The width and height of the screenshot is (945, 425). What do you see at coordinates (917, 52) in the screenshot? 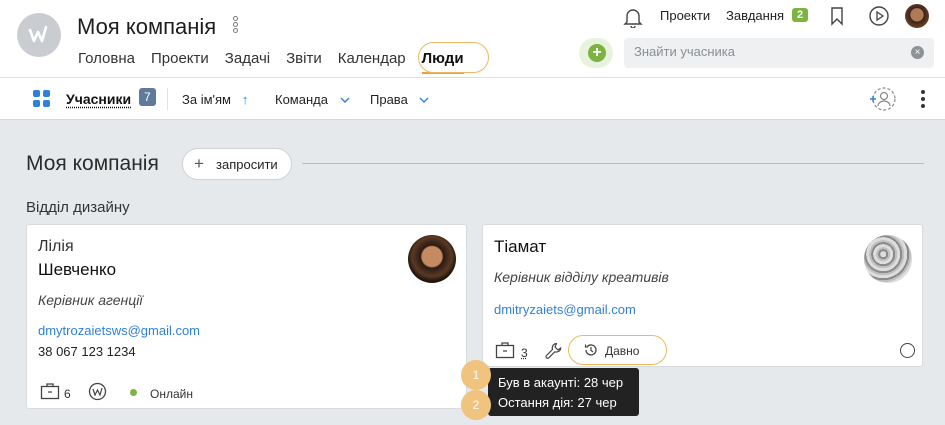
I see `clear-search-icon: ×` at bounding box center [917, 52].